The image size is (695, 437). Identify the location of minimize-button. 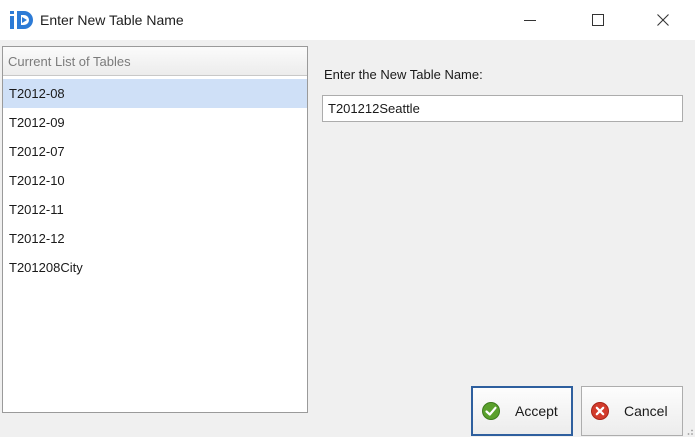
(530, 20).